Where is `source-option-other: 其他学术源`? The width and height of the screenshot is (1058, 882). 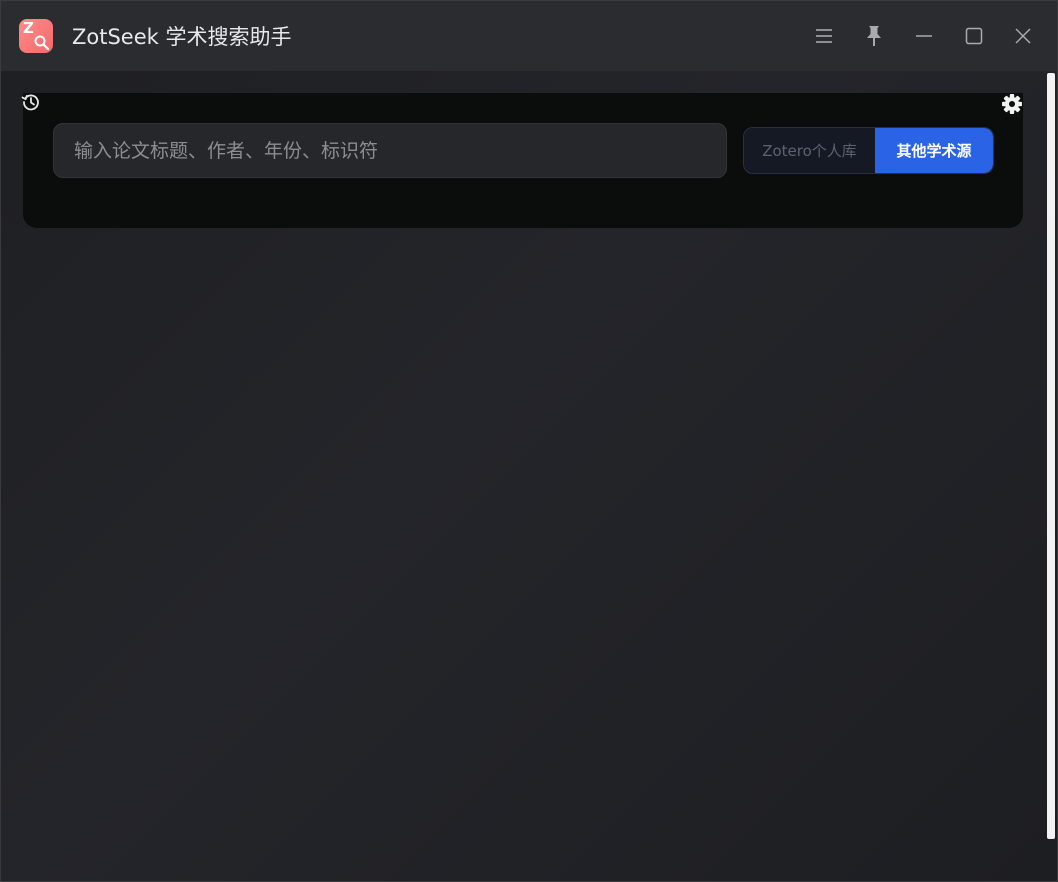
source-option-other: 其他学术源 is located at coordinates (933, 150).